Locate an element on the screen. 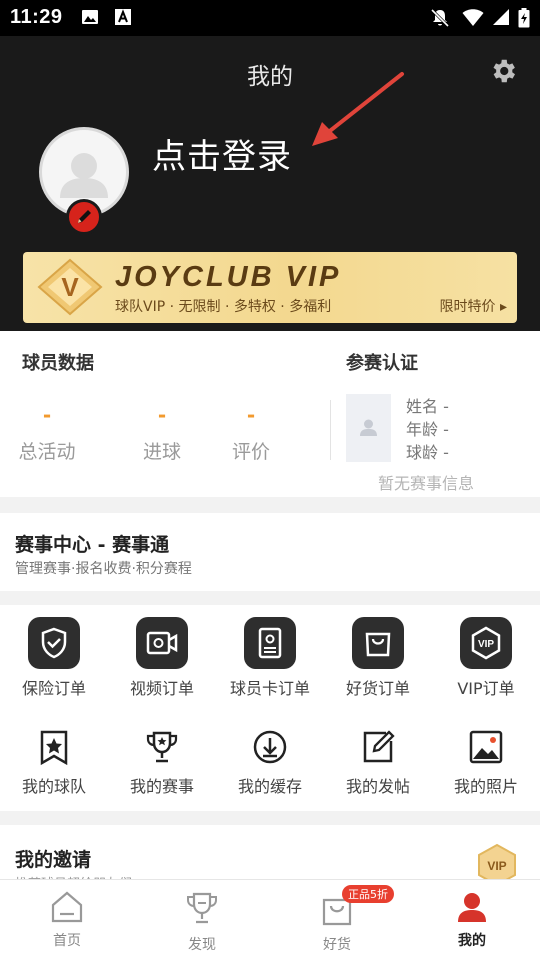 Image resolution: width=540 pixels, height=960 pixels. item-label: 我的缓存 is located at coordinates (269, 786).